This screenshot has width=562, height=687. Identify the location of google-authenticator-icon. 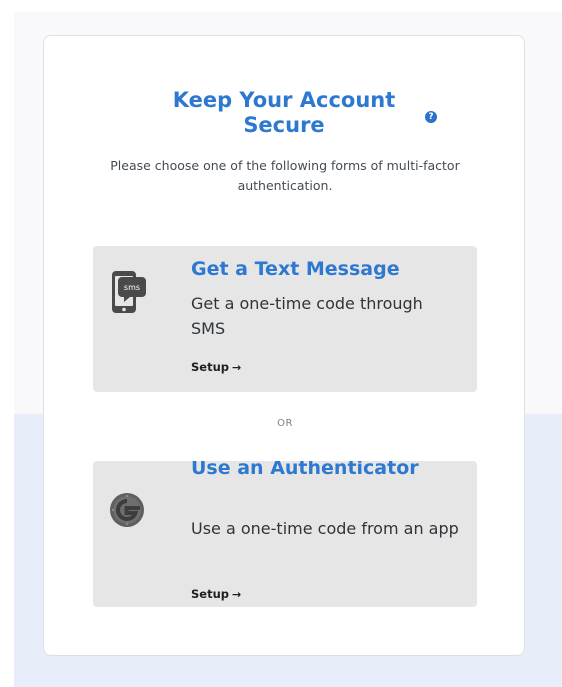
(127, 510).